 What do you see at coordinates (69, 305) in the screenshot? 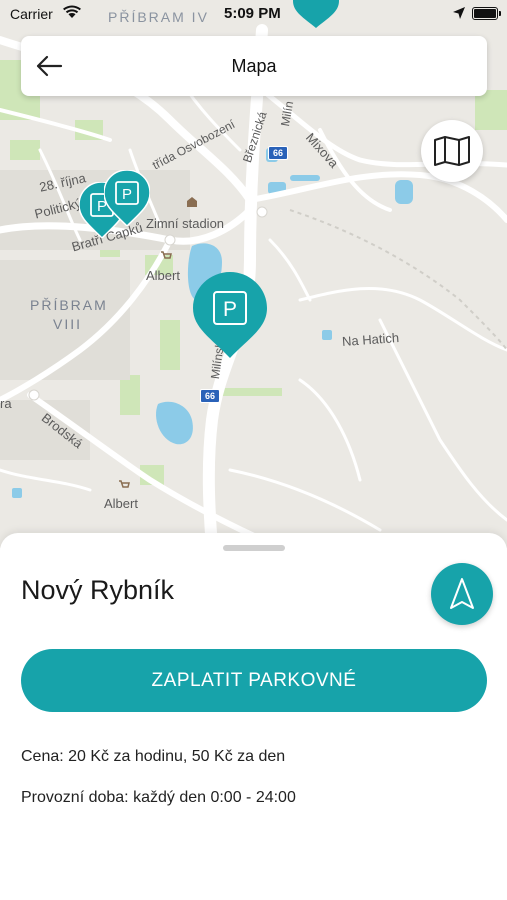
I see `map-district-label: PŘÍBRAM` at bounding box center [69, 305].